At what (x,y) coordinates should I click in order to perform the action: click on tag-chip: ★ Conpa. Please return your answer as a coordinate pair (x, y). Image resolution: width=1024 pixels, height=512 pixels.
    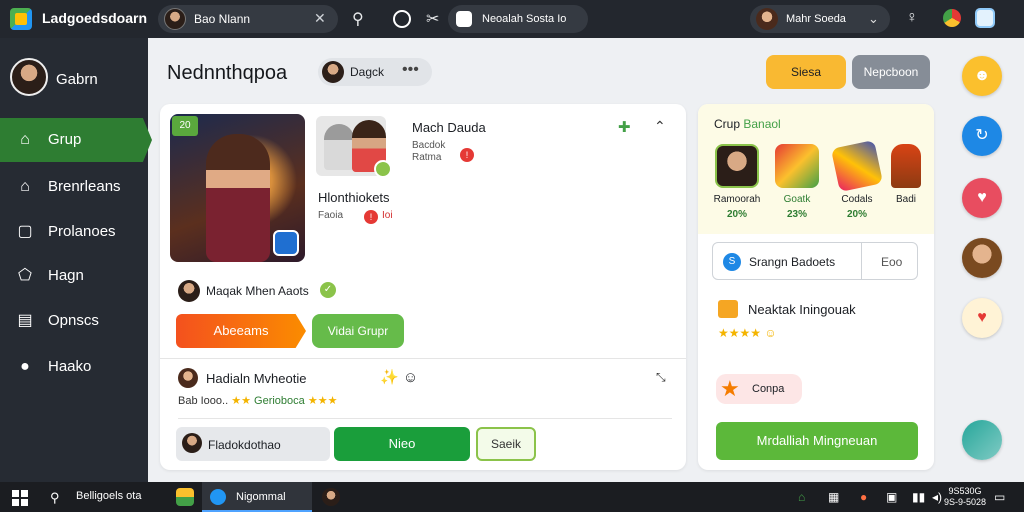
    Looking at the image, I should click on (759, 389).